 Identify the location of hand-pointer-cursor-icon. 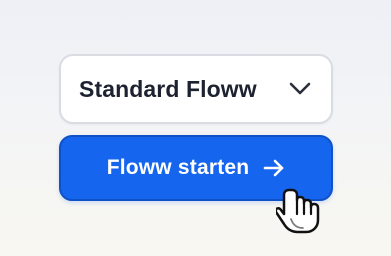
(298, 211).